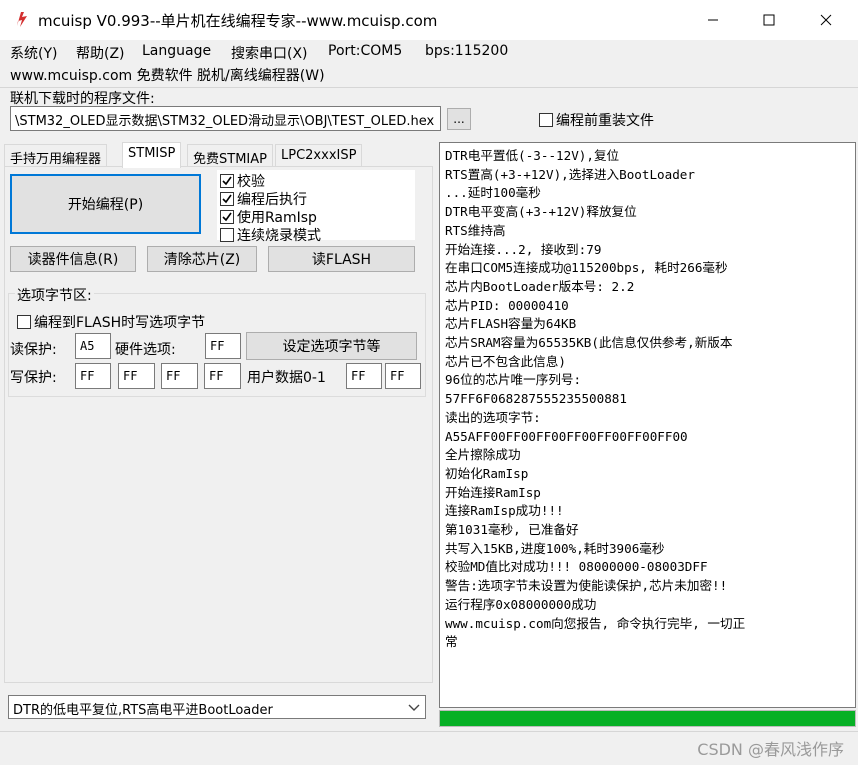 This screenshot has height=765, width=858. I want to click on log-line: 读出的选项字节:, so click(493, 417).